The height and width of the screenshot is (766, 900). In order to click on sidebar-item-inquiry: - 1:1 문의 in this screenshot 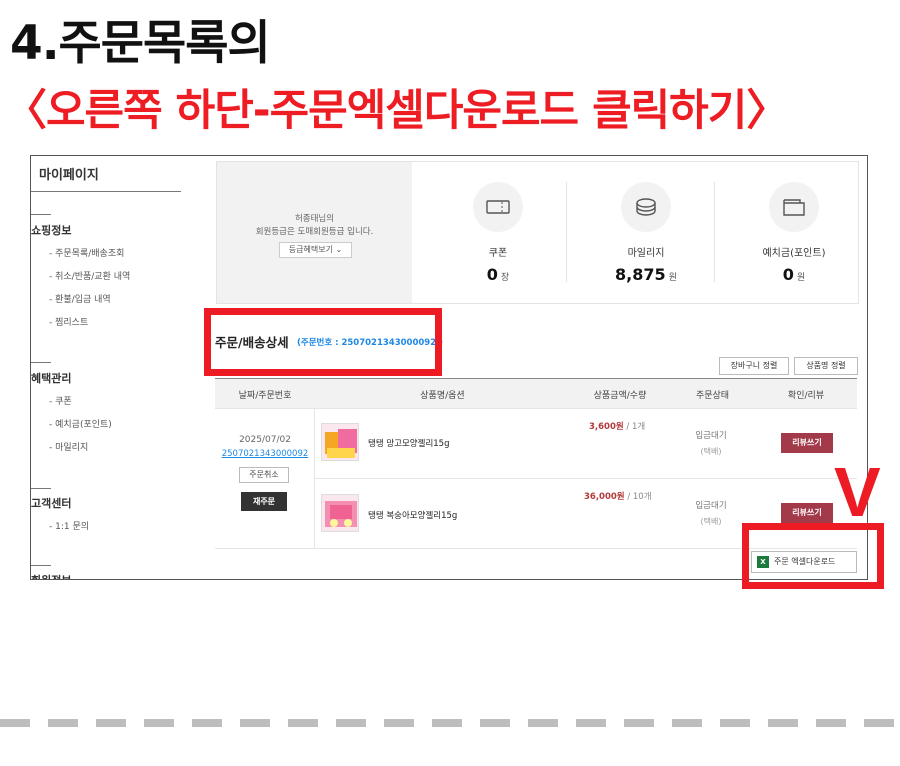, I will do `click(69, 525)`.